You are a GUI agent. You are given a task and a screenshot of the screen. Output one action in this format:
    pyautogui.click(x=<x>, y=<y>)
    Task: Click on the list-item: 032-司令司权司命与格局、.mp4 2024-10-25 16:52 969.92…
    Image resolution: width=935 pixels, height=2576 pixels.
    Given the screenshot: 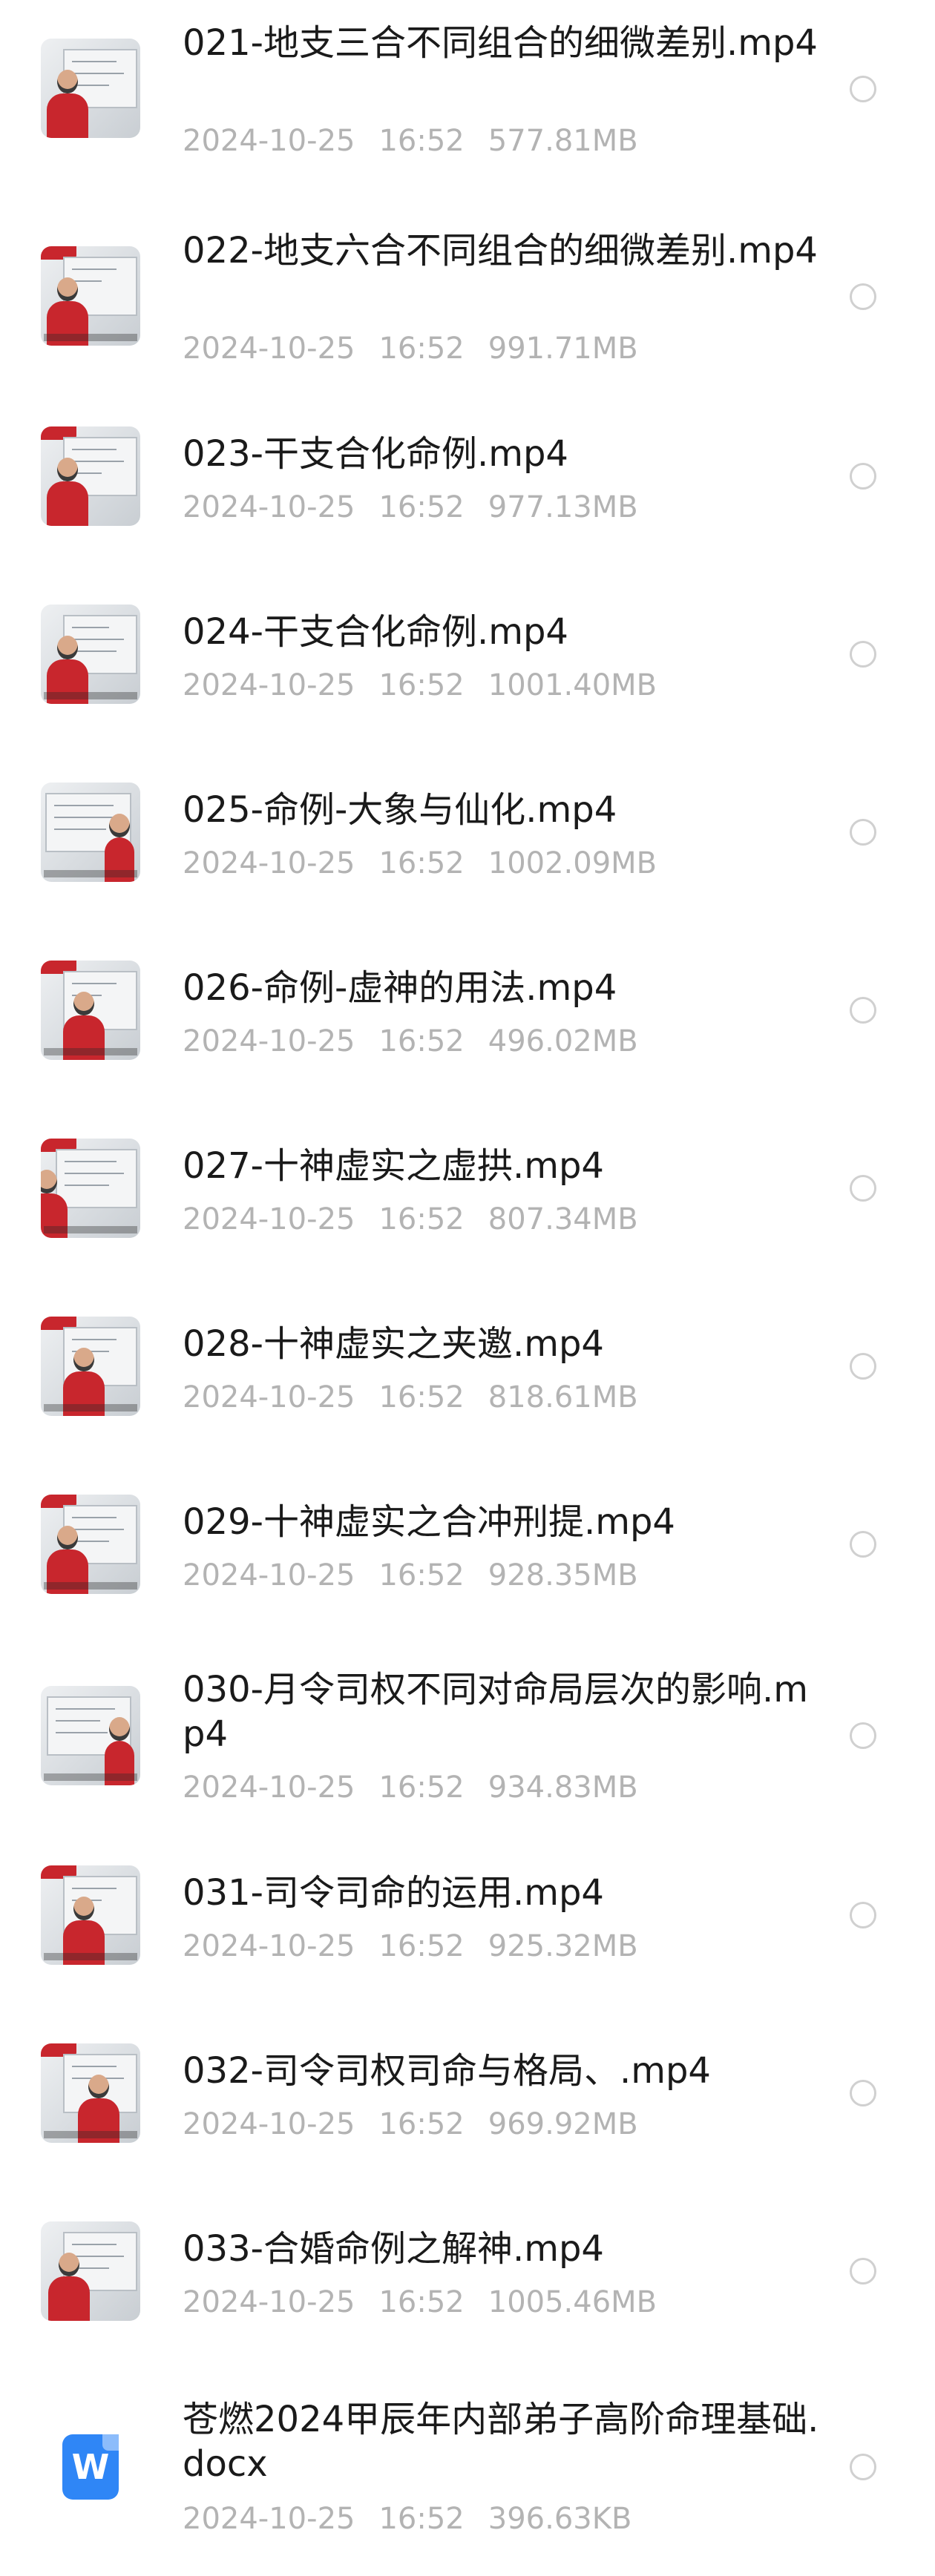 What is the action you would take?
    pyautogui.click(x=467, y=2092)
    